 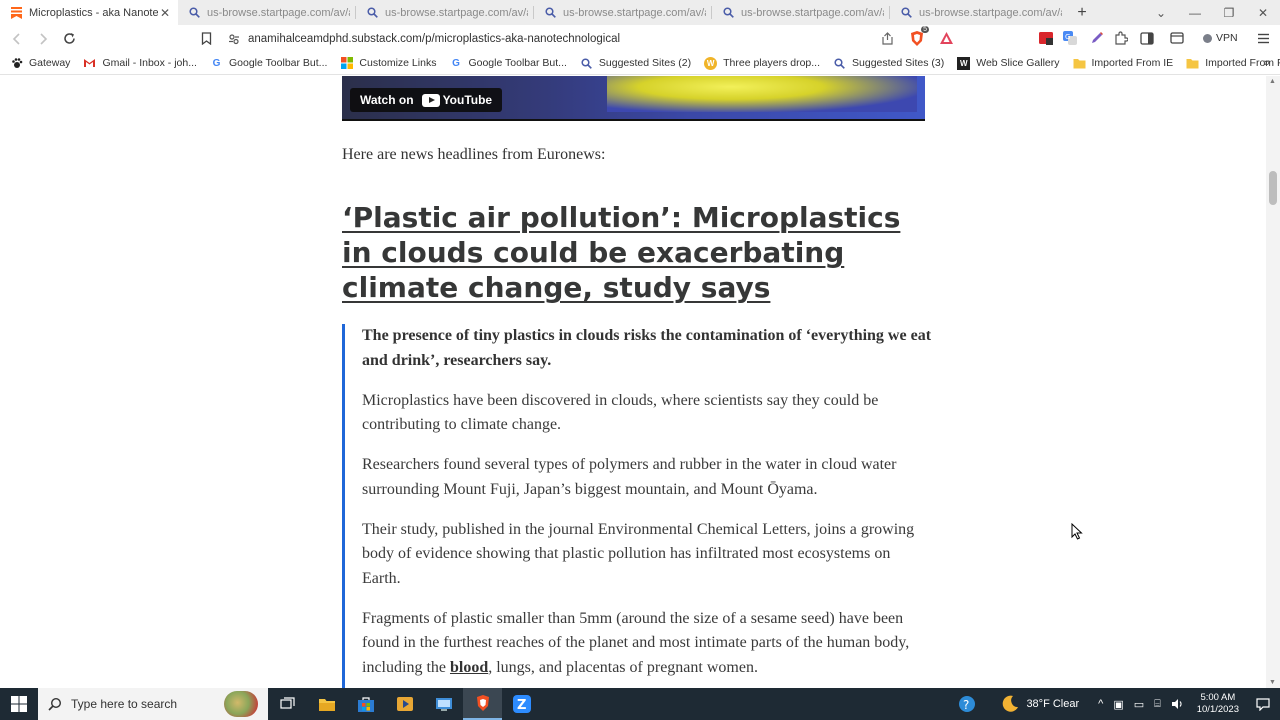 I want to click on store-icon, so click(x=365, y=704).